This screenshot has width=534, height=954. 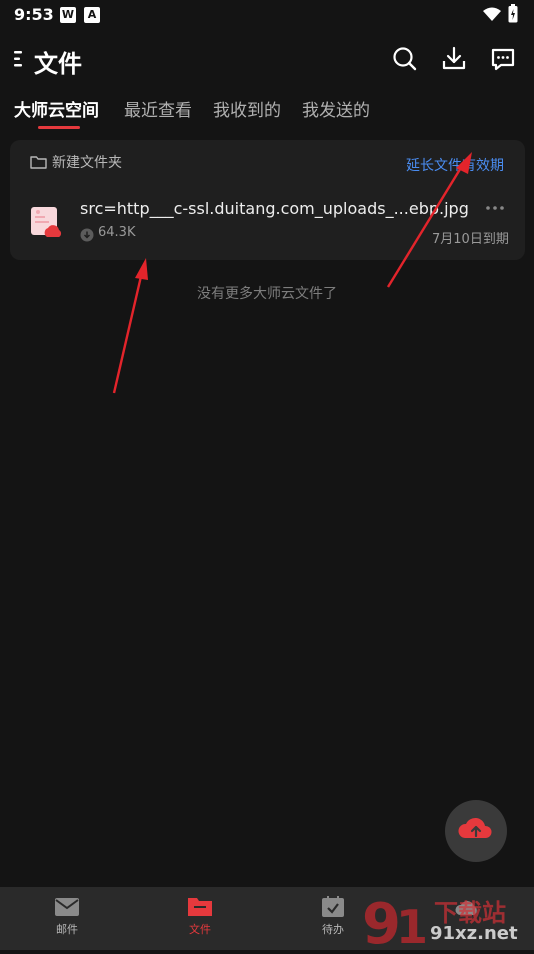 I want to click on active-tab-indicator, so click(x=59, y=127).